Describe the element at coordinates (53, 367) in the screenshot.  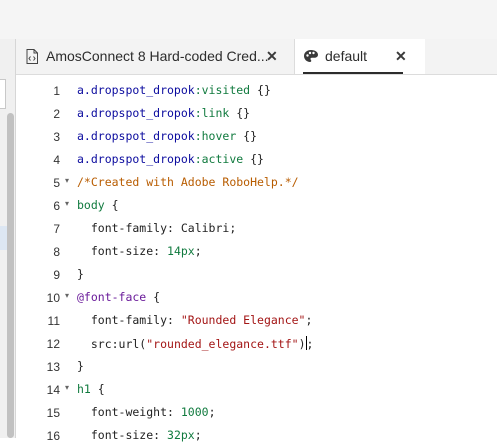
I see `line-number: 13` at that location.